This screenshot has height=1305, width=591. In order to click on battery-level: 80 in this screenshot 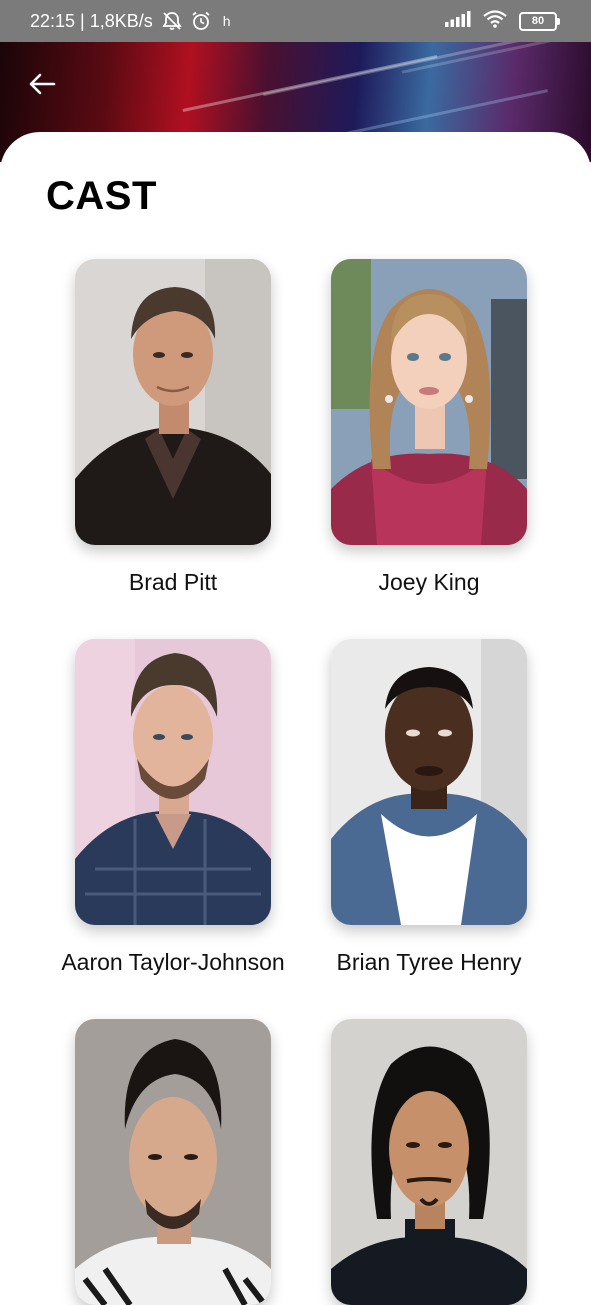, I will do `click(538, 20)`.